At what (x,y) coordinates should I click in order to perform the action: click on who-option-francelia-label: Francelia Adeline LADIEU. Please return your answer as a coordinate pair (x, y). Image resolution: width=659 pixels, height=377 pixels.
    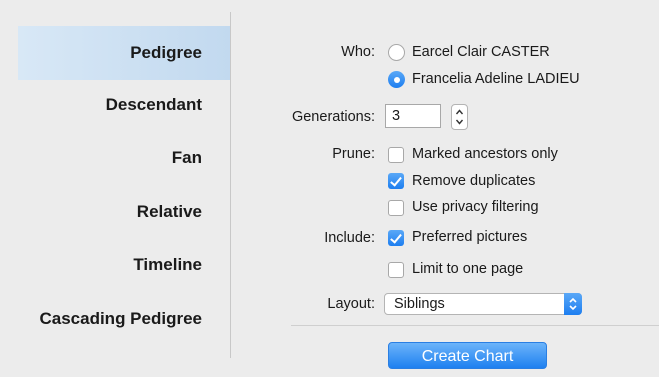
    Looking at the image, I should click on (496, 79).